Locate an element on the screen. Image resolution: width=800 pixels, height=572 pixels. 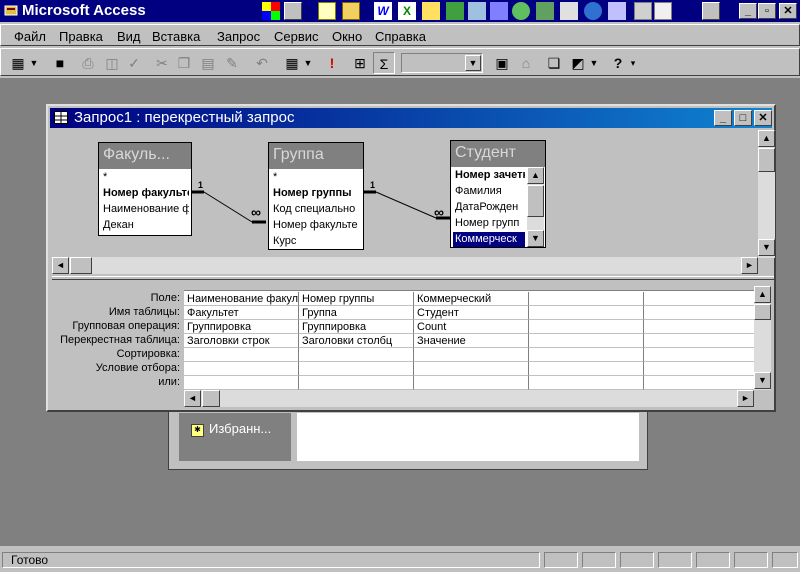
menu-query: Запрос is located at coordinates (238, 36).